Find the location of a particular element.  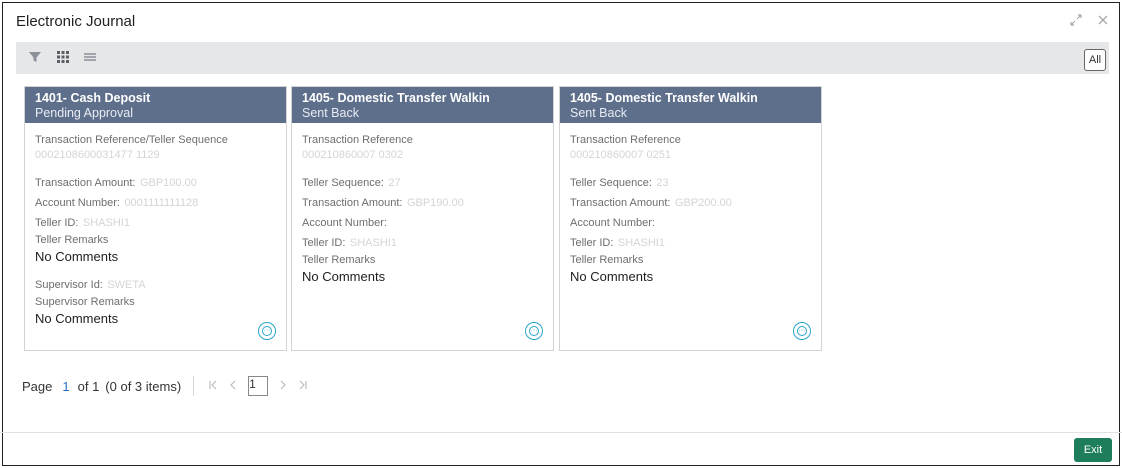

title-bar: Electronic Journal is located at coordinates (561, 22).